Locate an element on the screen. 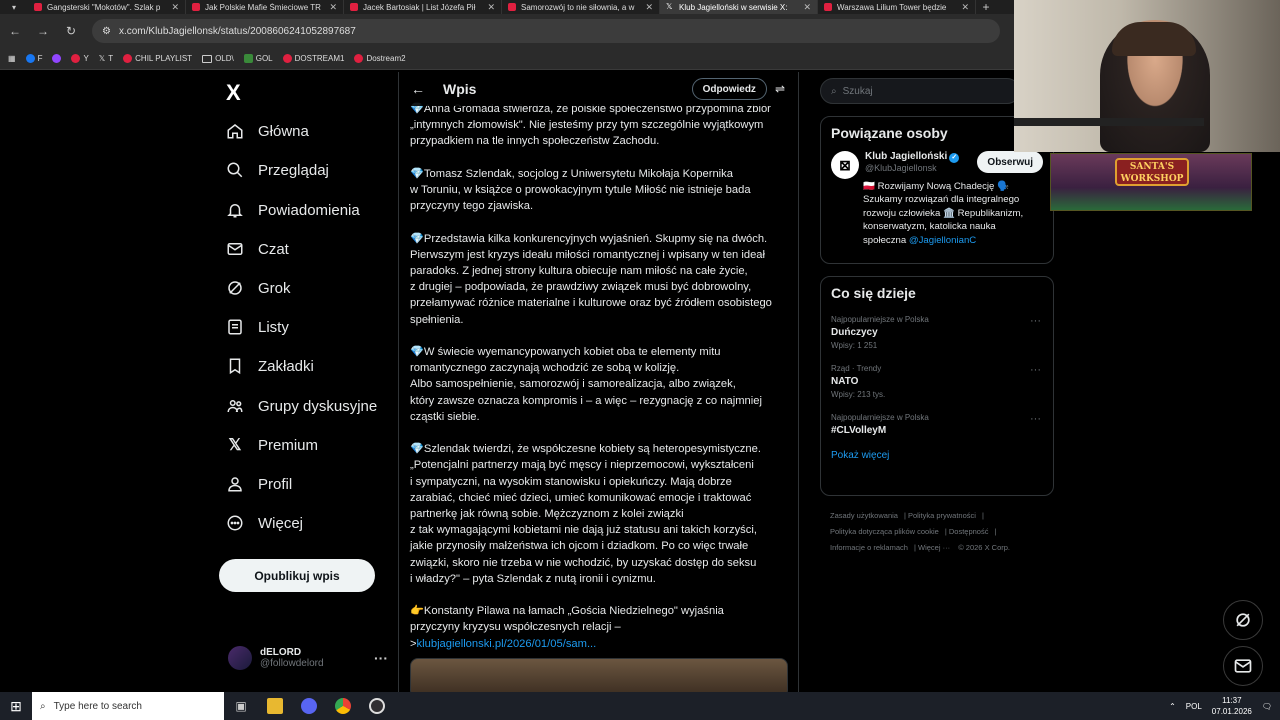  discord-icon is located at coordinates (309, 706).